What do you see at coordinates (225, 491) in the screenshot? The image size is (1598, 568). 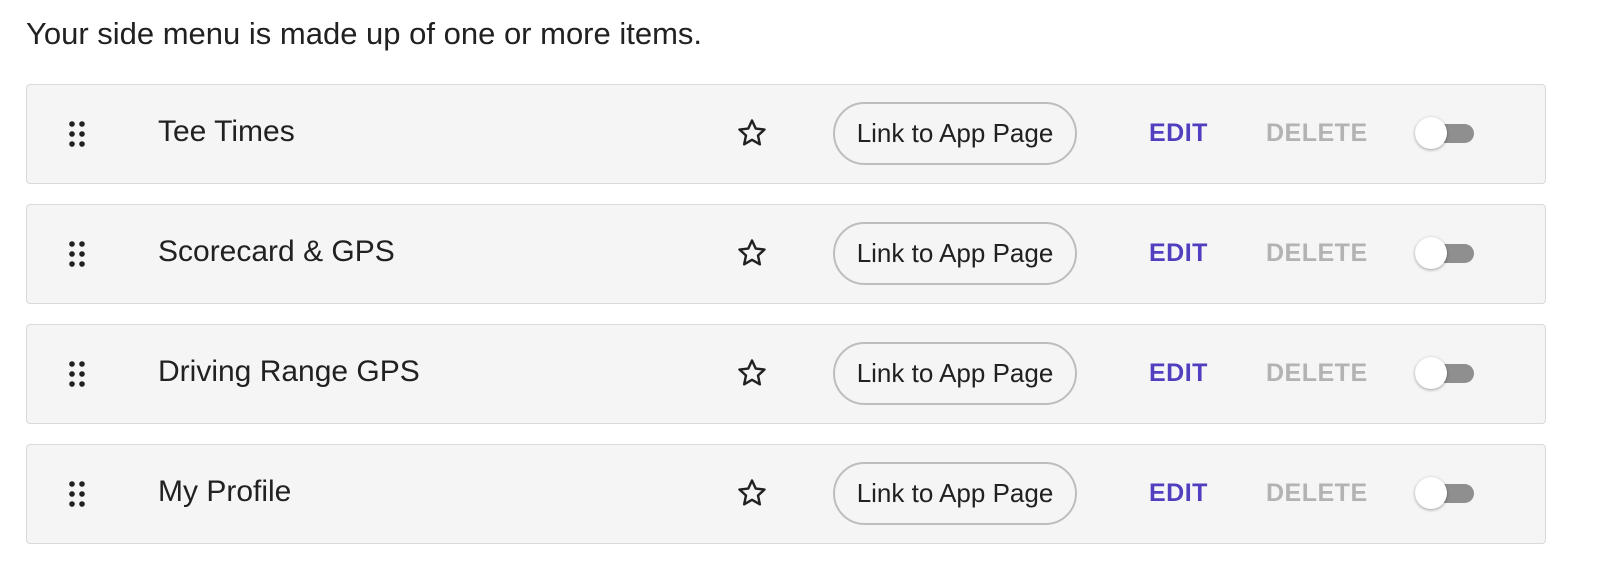 I see `menu-item-label: My Profile` at bounding box center [225, 491].